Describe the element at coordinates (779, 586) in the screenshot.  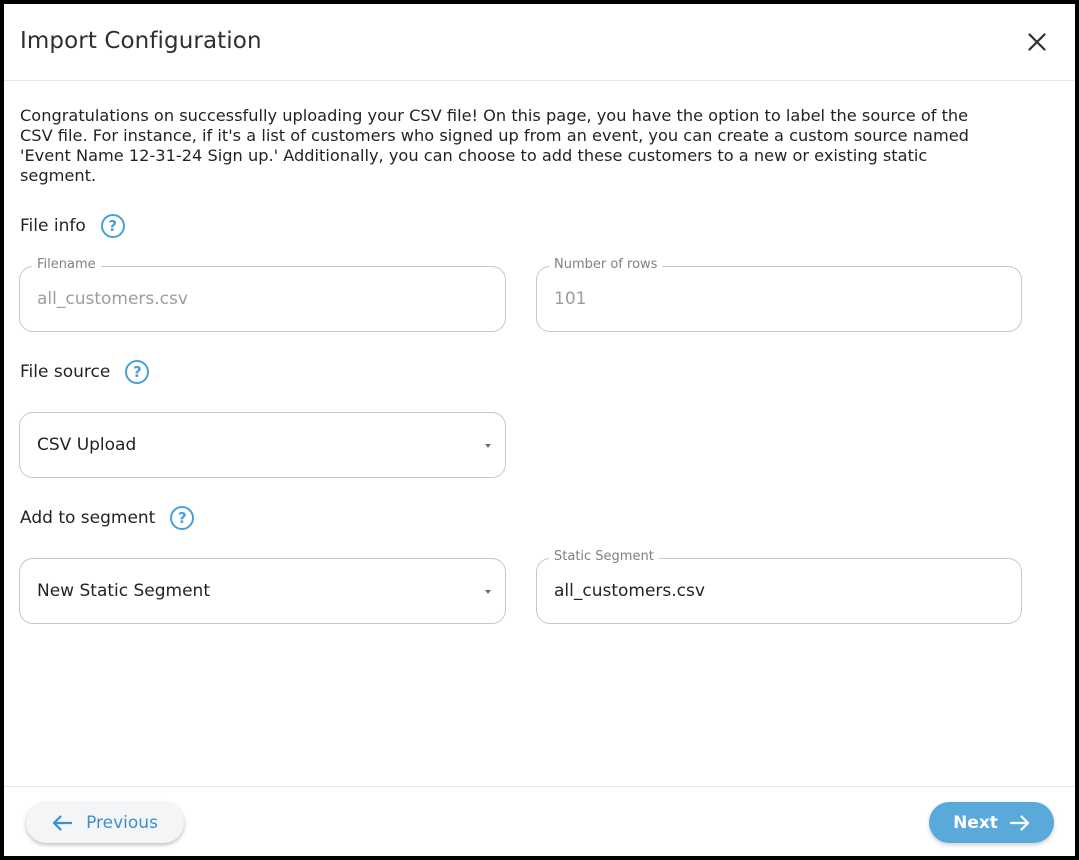
I see `static-segment-input: Static Segment all_customers.csv` at that location.